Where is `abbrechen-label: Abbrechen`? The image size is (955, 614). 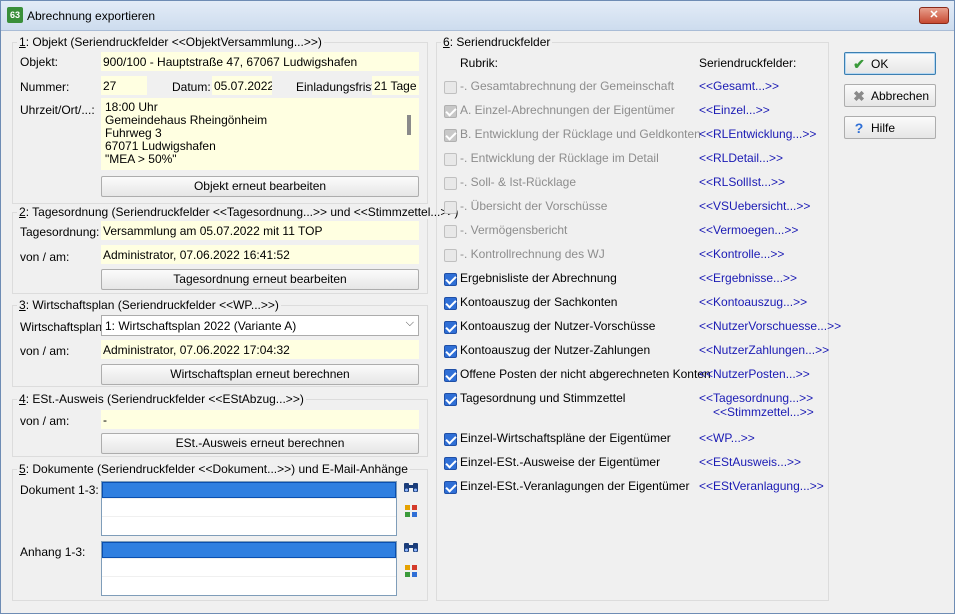
abbrechen-label: Abbrechen is located at coordinates (900, 96).